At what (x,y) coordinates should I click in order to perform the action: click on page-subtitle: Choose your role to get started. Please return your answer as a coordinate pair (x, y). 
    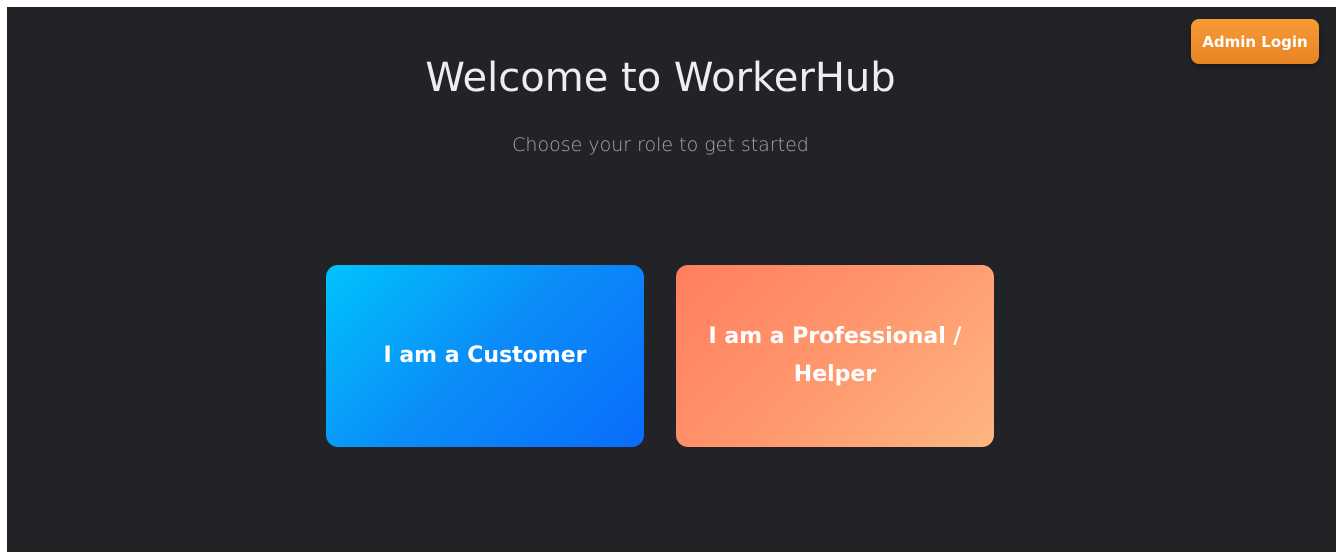
    Looking at the image, I should click on (660, 145).